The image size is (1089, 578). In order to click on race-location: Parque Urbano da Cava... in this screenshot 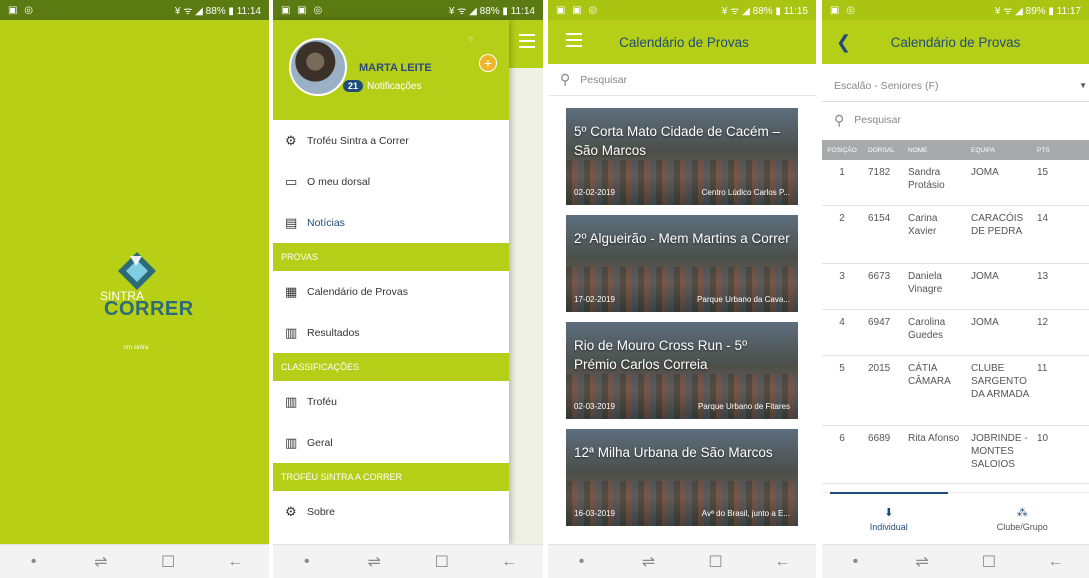, I will do `click(743, 299)`.